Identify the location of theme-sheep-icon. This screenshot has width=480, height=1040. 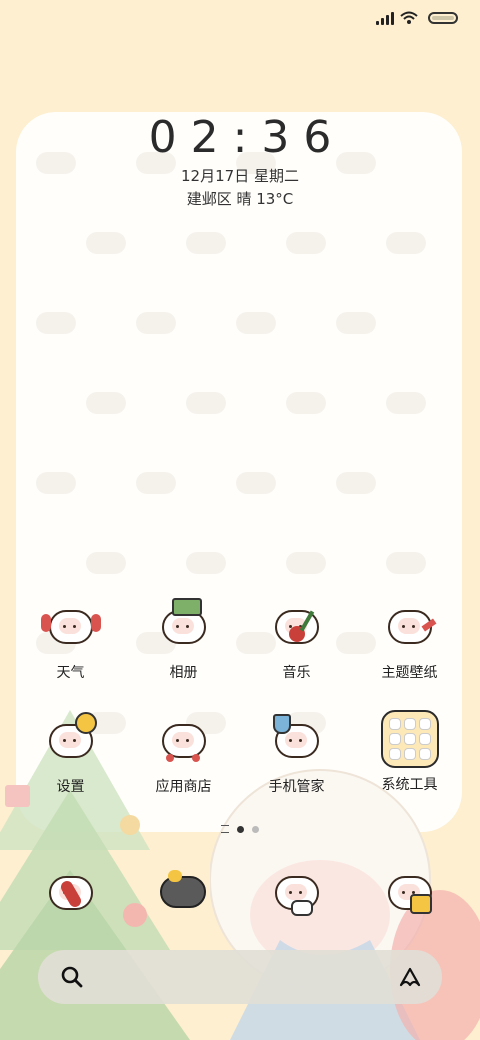
(410, 626).